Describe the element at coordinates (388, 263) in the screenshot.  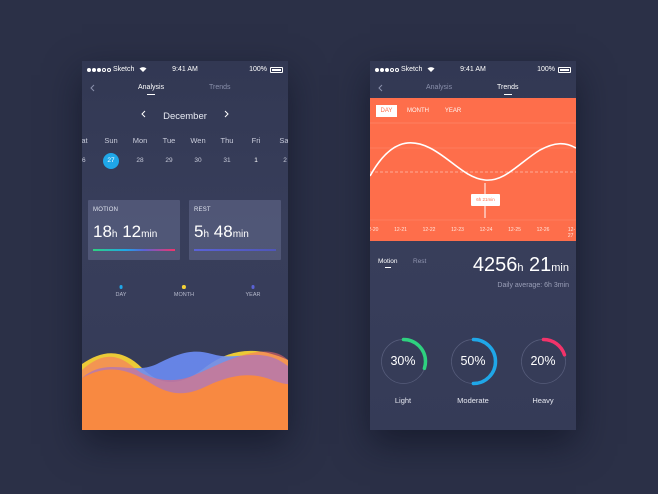
I see `summary-tab-motion: Motion` at that location.